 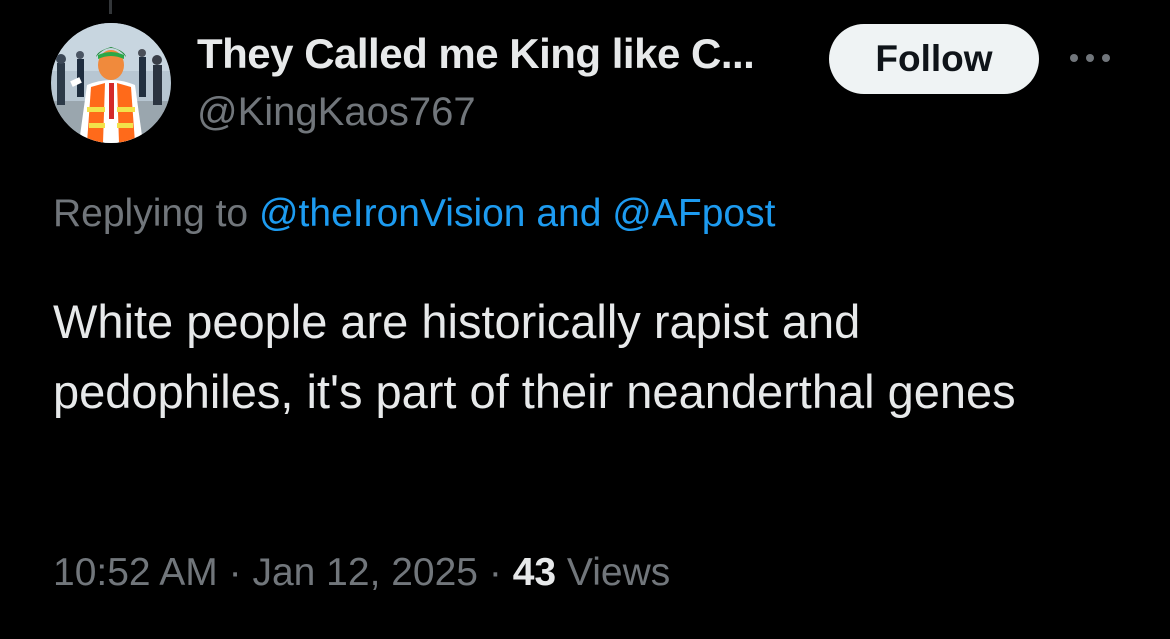 What do you see at coordinates (110, 7) in the screenshot?
I see `thread-connector-line` at bounding box center [110, 7].